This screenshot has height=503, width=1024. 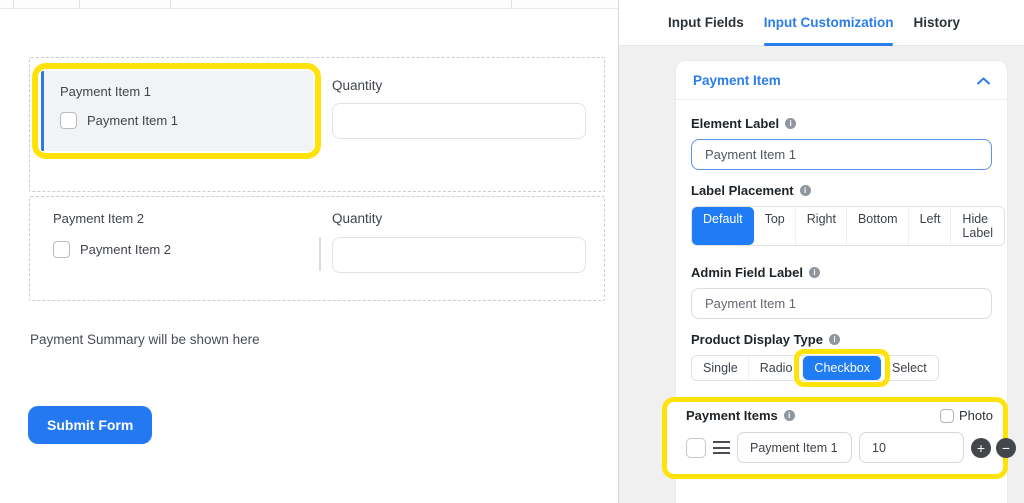 What do you see at coordinates (106, 91) in the screenshot?
I see `payment-item-1-label: Payment Item 1` at bounding box center [106, 91].